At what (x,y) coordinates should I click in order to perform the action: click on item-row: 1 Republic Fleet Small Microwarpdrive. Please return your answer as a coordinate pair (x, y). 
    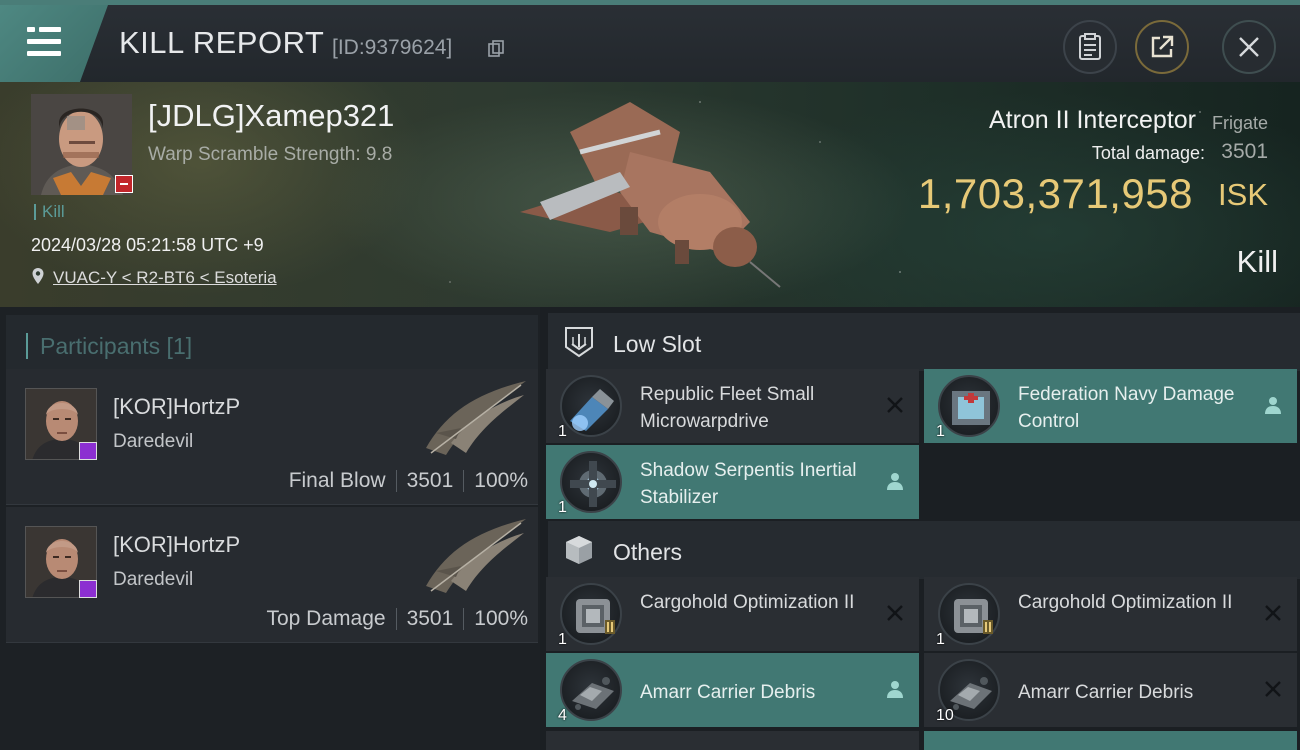
    Looking at the image, I should click on (732, 406).